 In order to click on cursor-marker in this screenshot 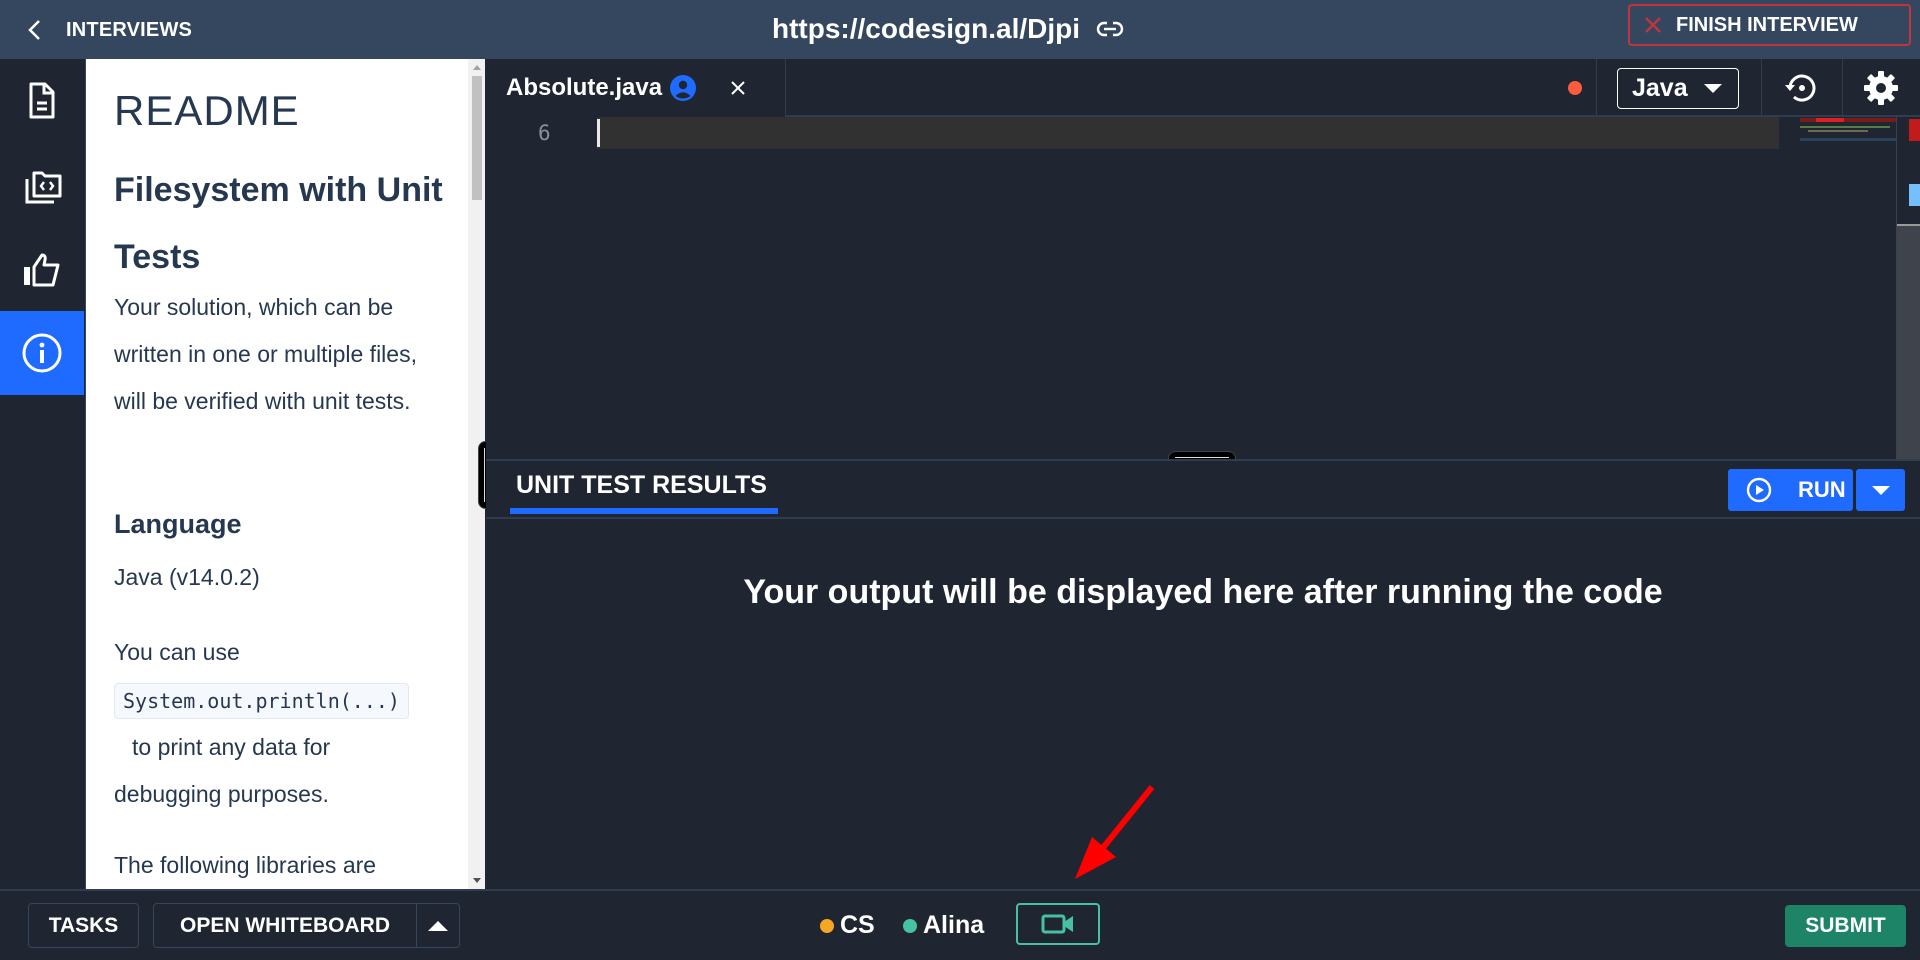, I will do `click(1914, 195)`.